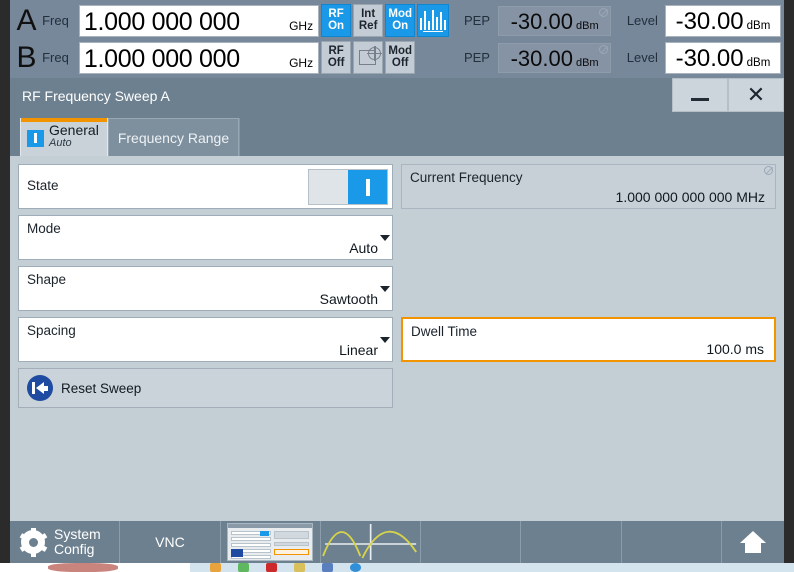 This screenshot has width=794, height=572. What do you see at coordinates (327, 567) in the screenshot?
I see `picture-icon` at bounding box center [327, 567].